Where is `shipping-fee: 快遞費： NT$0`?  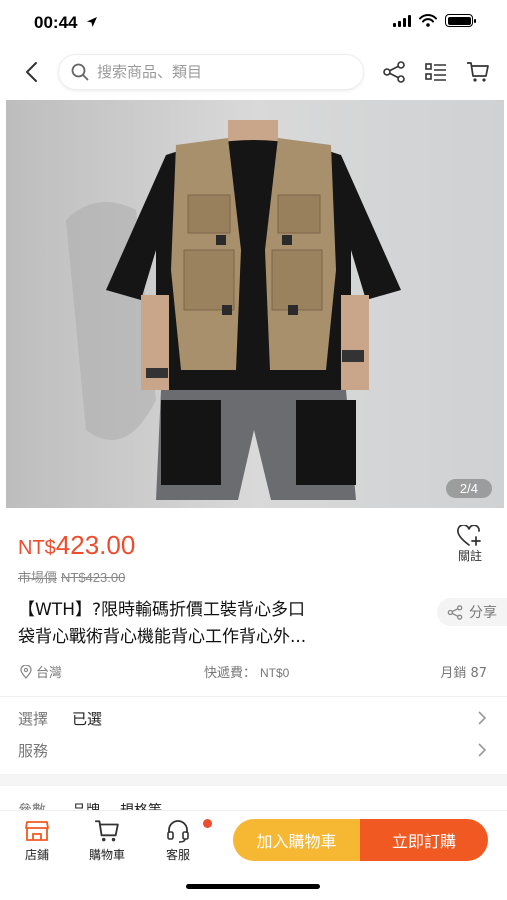
shipping-fee: 快遞費： NT$0 is located at coordinates (246, 671).